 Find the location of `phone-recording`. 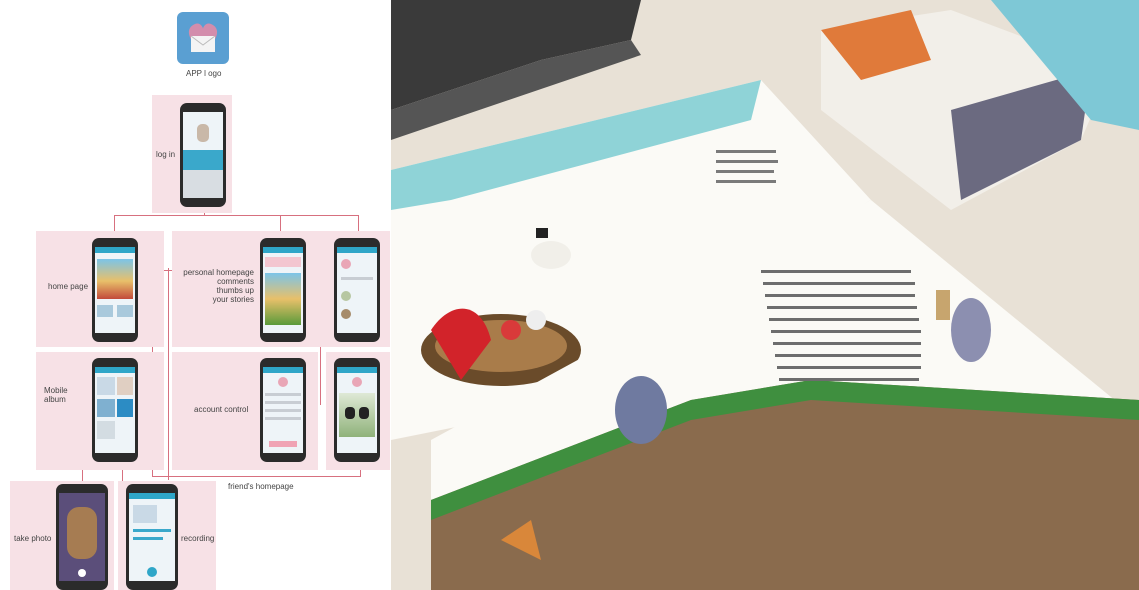

phone-recording is located at coordinates (152, 537).